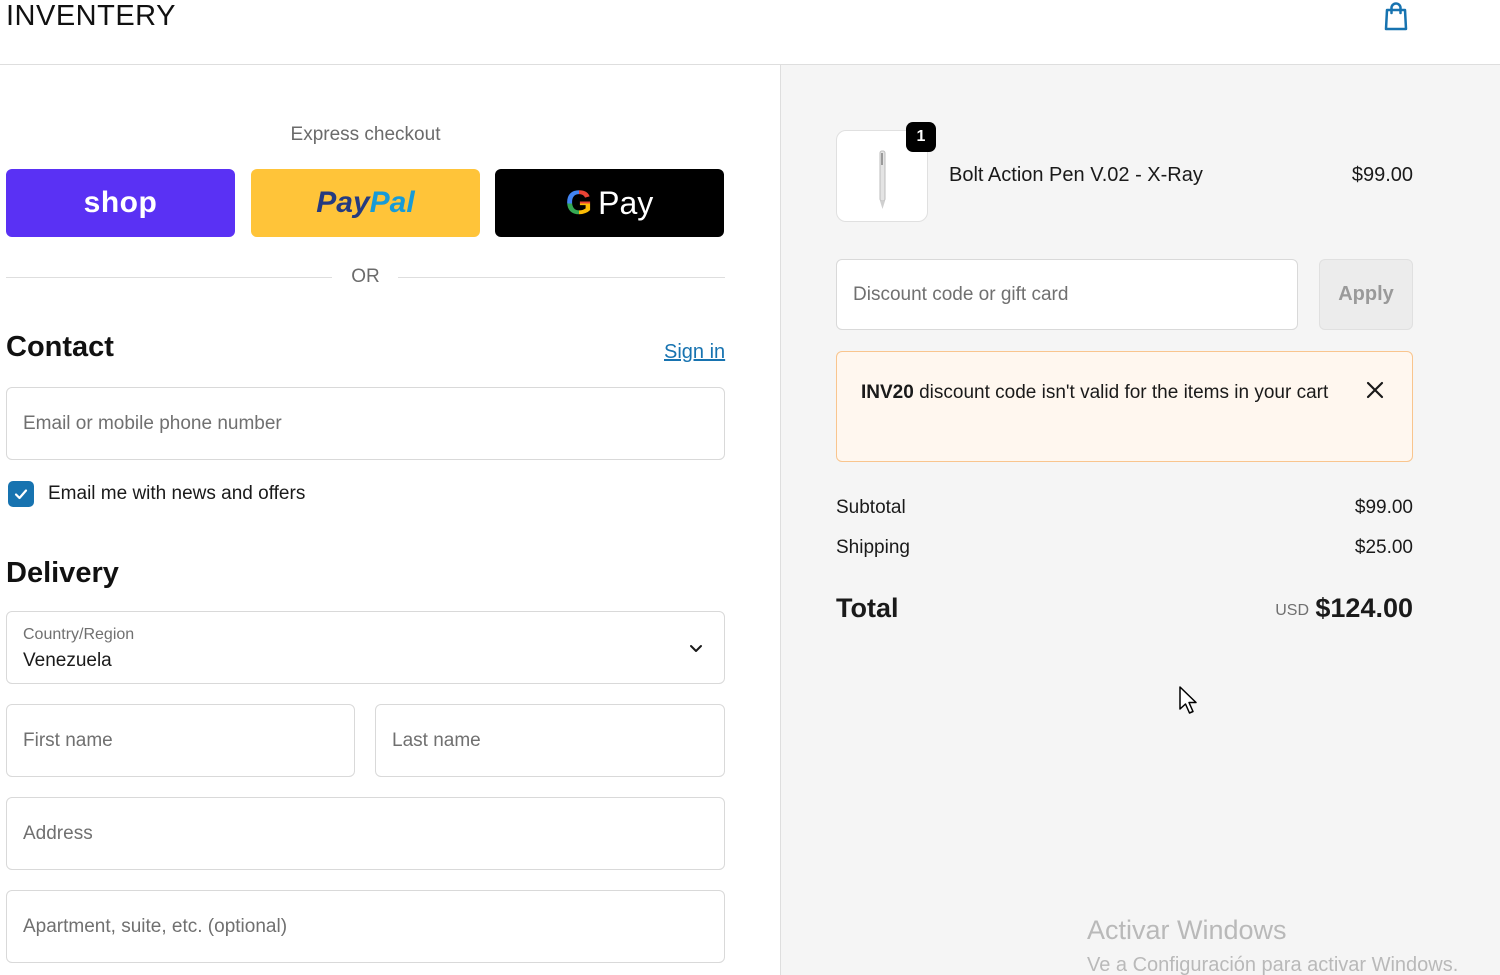 This screenshot has height=975, width=1500. I want to click on news-opt-in: Email me with news and offers, so click(156, 494).